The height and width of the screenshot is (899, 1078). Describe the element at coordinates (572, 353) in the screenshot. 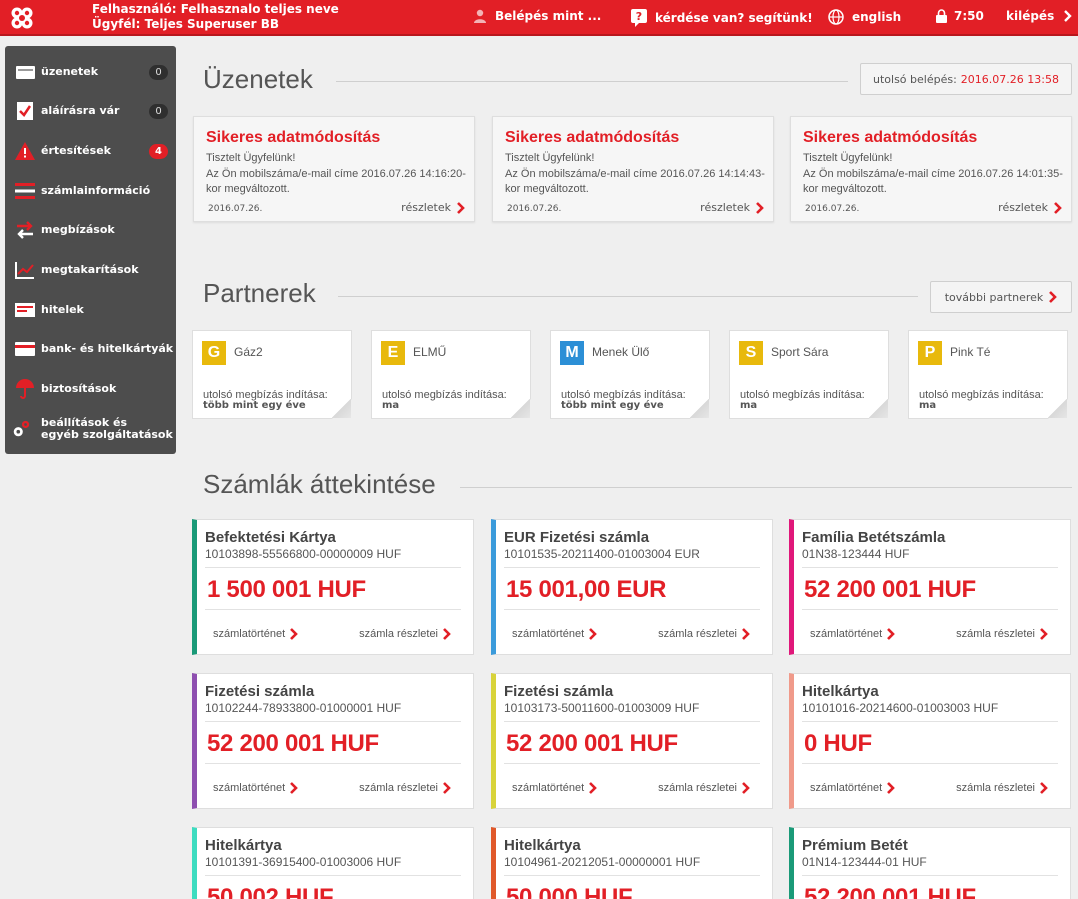

I see `partner-initial: M` at that location.